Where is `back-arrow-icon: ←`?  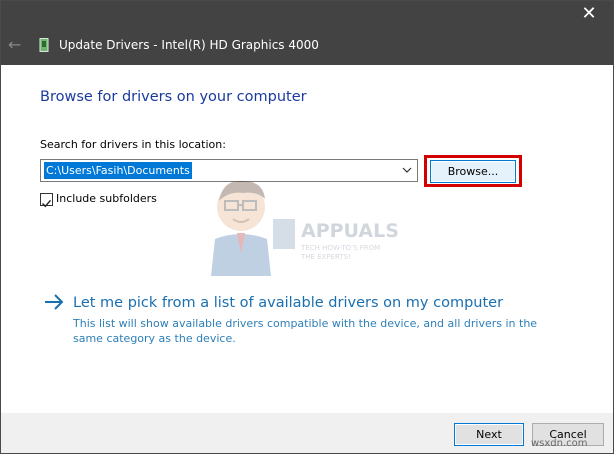
back-arrow-icon: ← is located at coordinates (17, 45).